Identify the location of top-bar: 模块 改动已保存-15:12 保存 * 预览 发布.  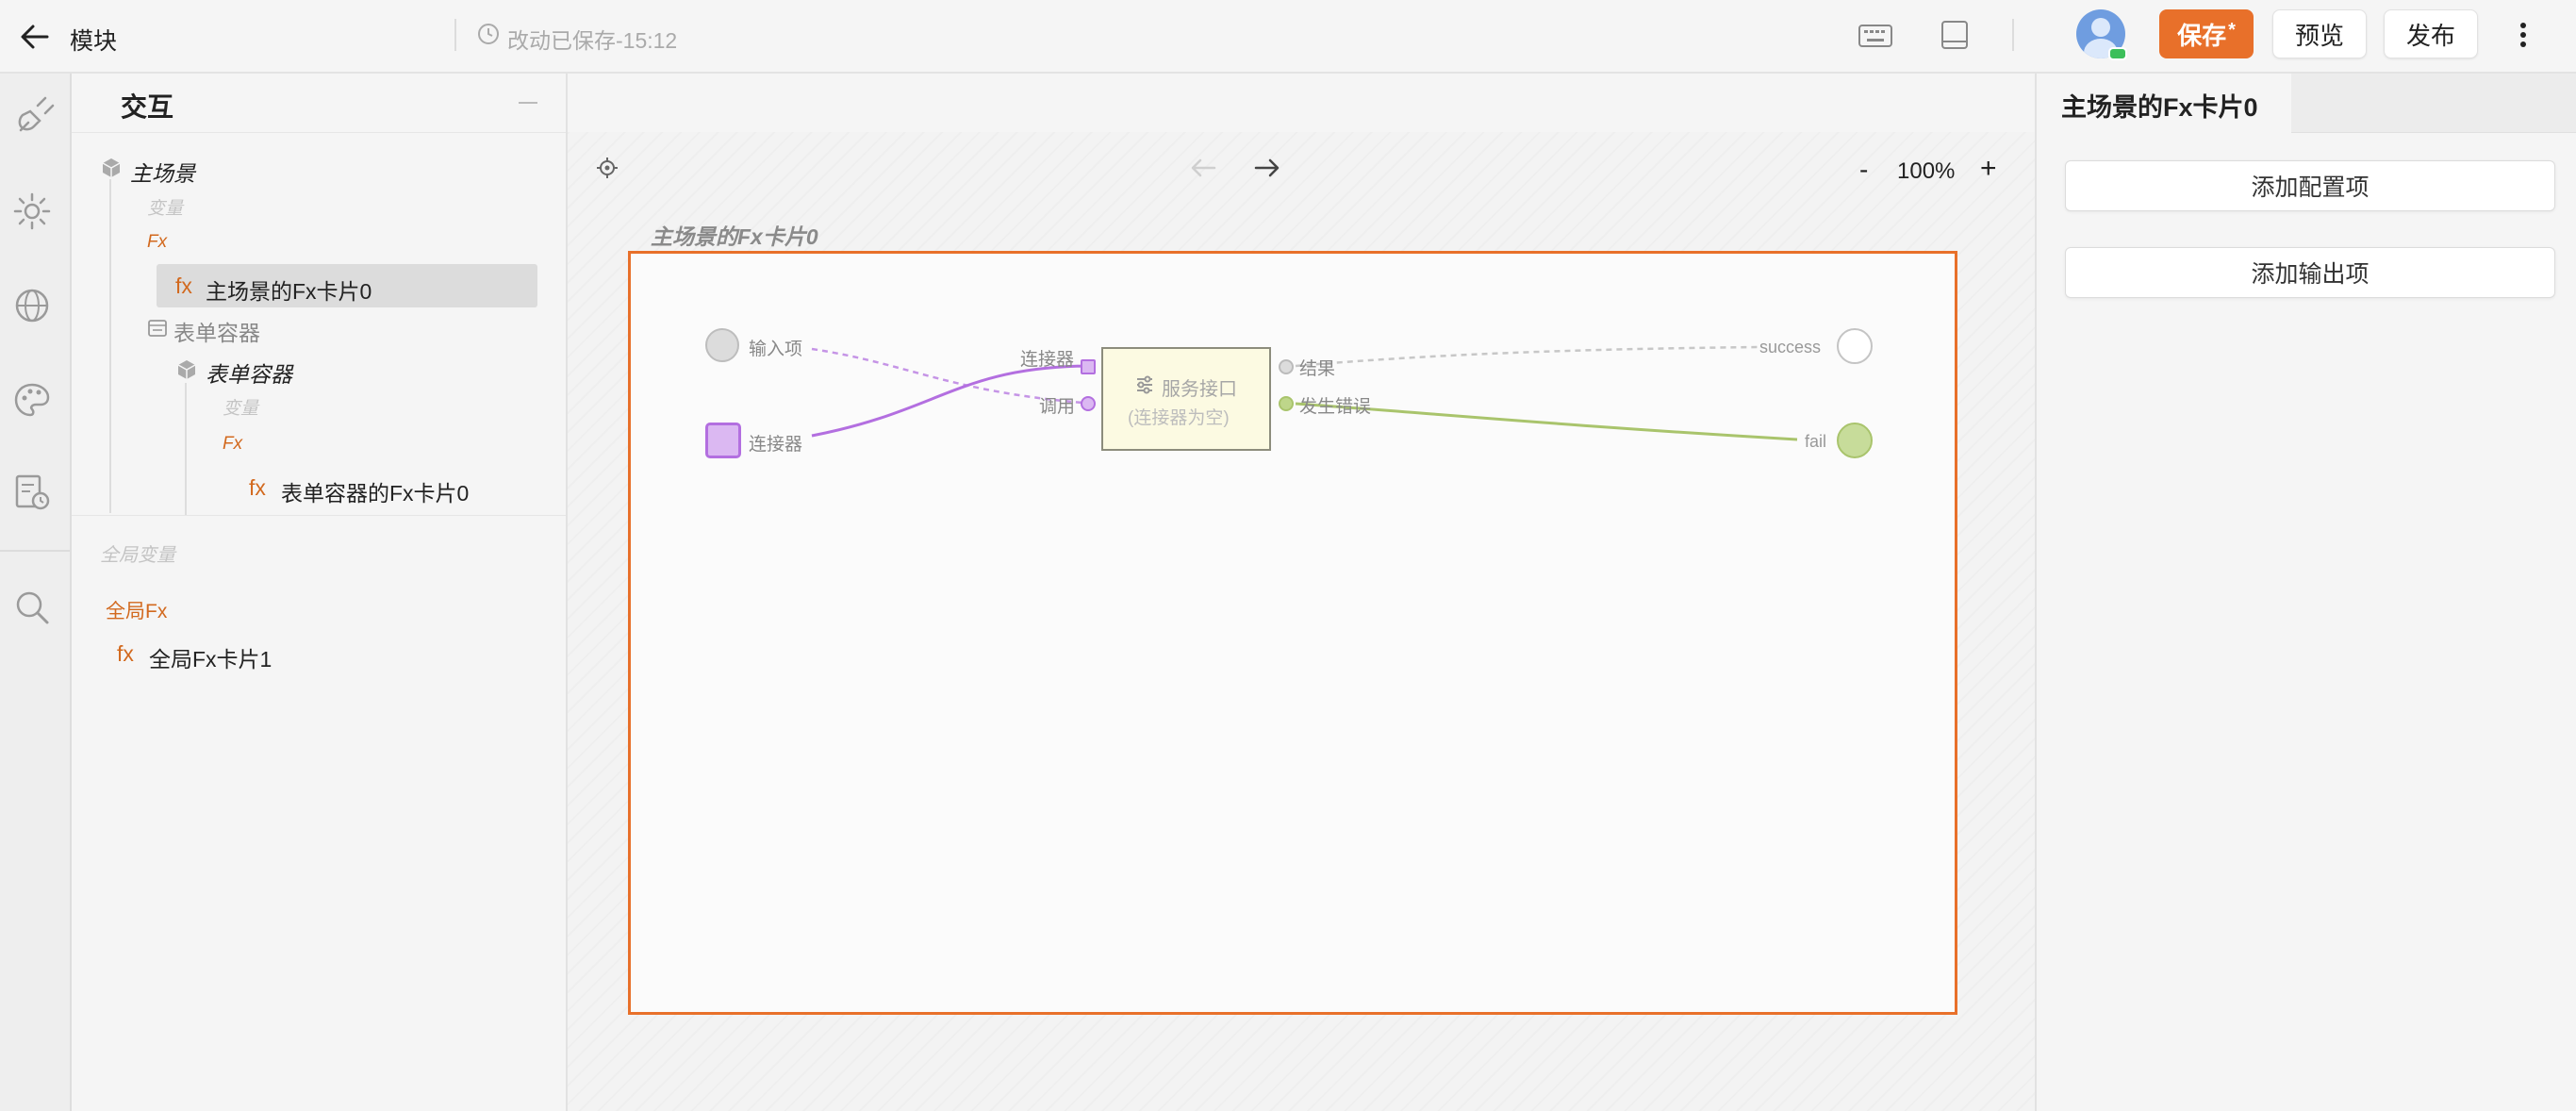
(1288, 37).